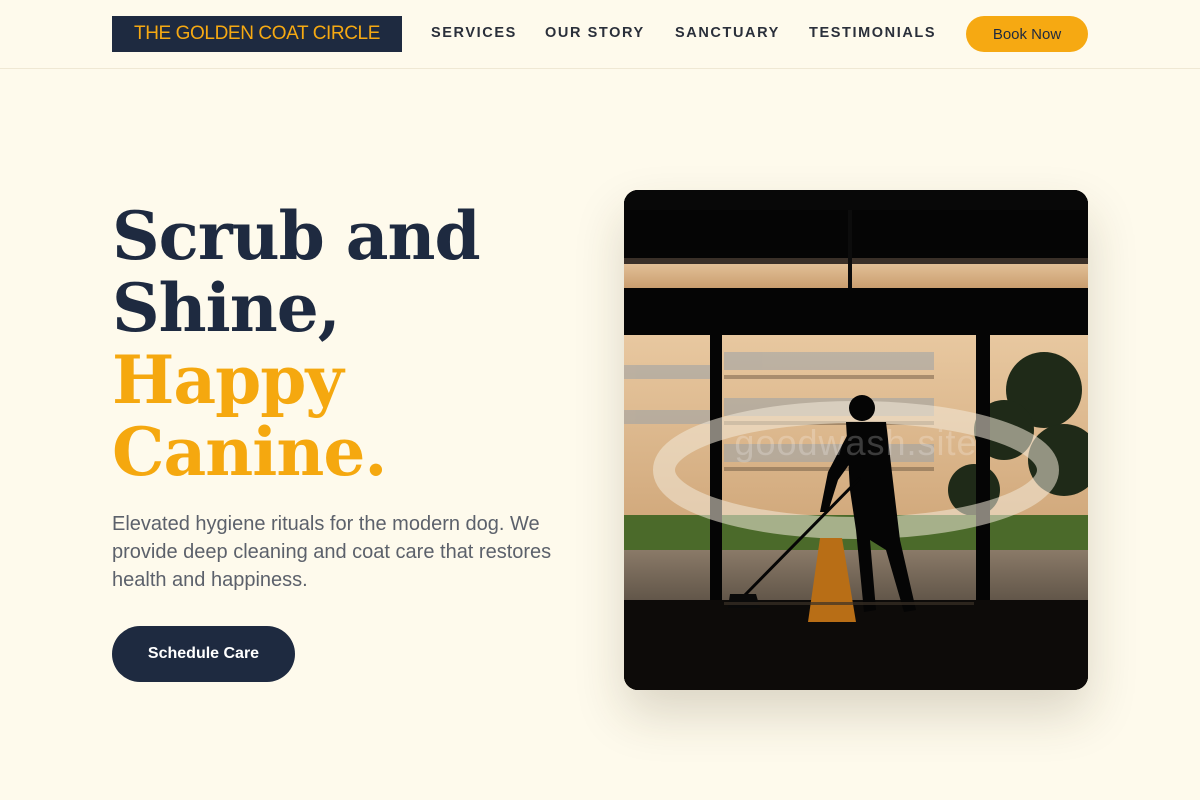  I want to click on nav-link-sanctuary: SANCTUARY, so click(727, 34).